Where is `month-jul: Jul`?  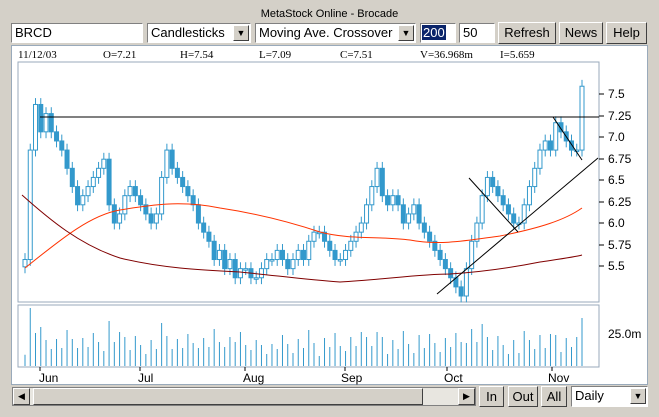
month-jul: Jul is located at coordinates (146, 378).